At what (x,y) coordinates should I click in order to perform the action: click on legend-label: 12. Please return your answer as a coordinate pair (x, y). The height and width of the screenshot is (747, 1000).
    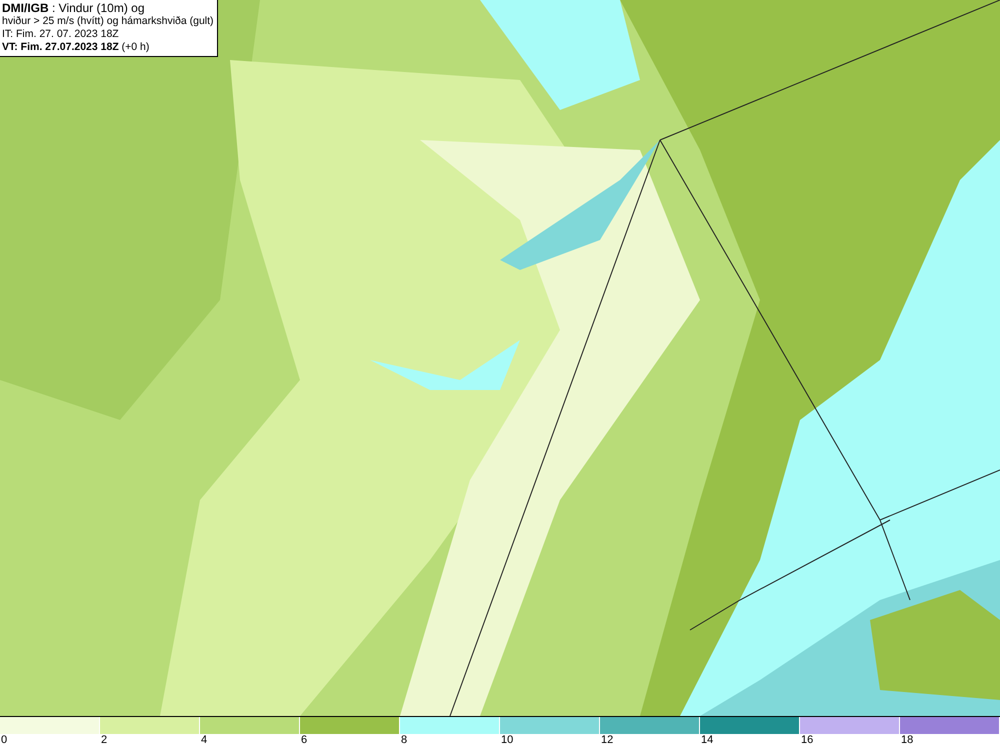
    Looking at the image, I should click on (607, 740).